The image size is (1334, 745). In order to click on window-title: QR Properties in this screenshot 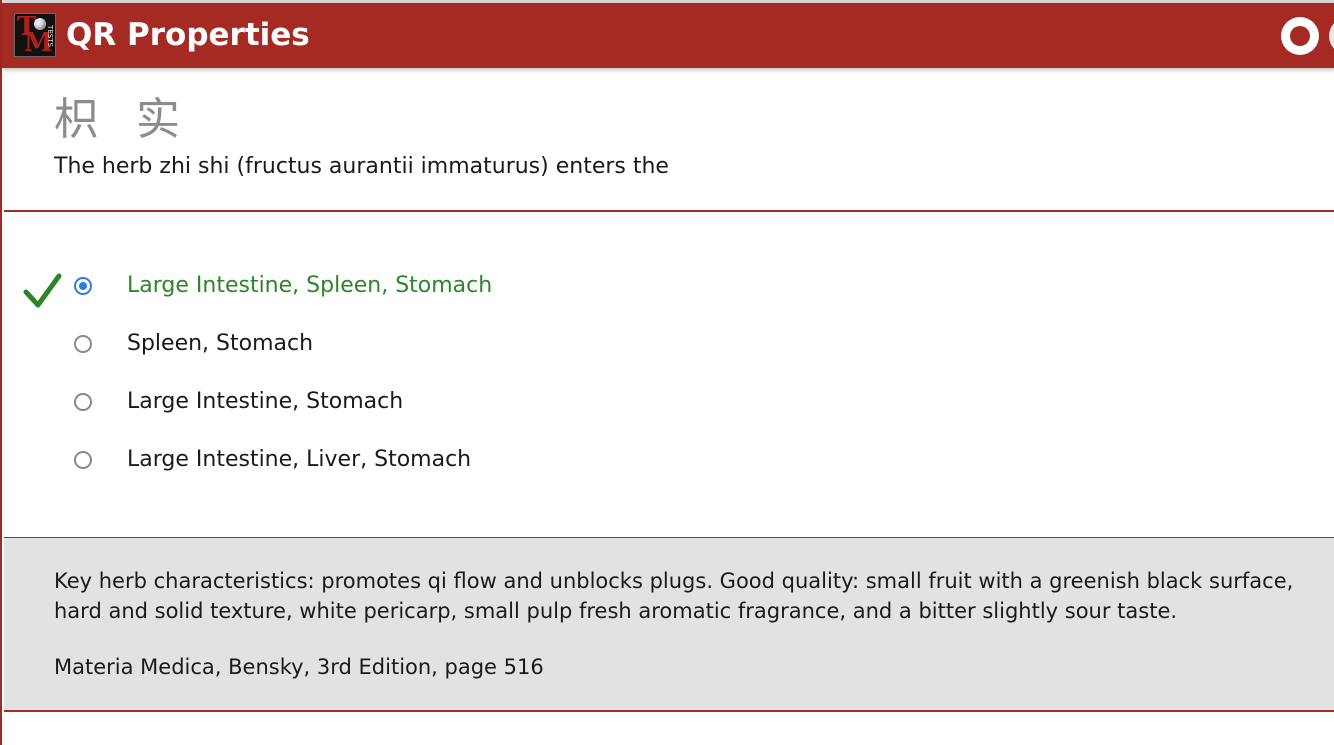, I will do `click(188, 35)`.